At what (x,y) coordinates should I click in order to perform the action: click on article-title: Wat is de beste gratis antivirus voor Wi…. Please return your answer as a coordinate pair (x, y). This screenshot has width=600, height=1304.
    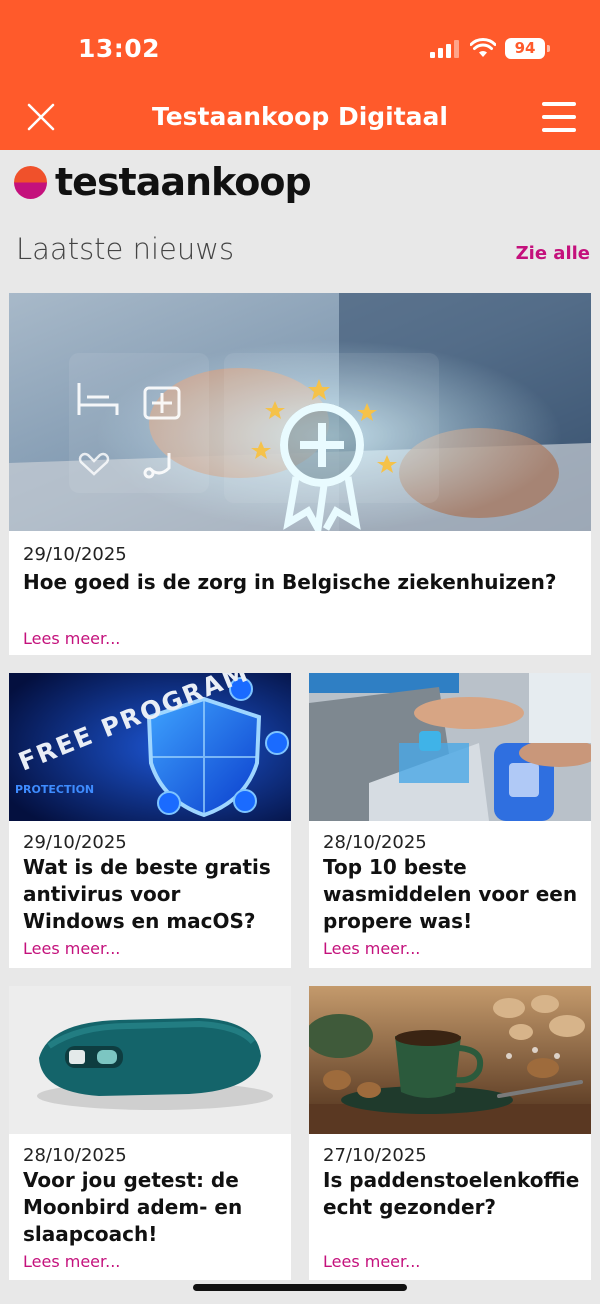
    Looking at the image, I should click on (152, 894).